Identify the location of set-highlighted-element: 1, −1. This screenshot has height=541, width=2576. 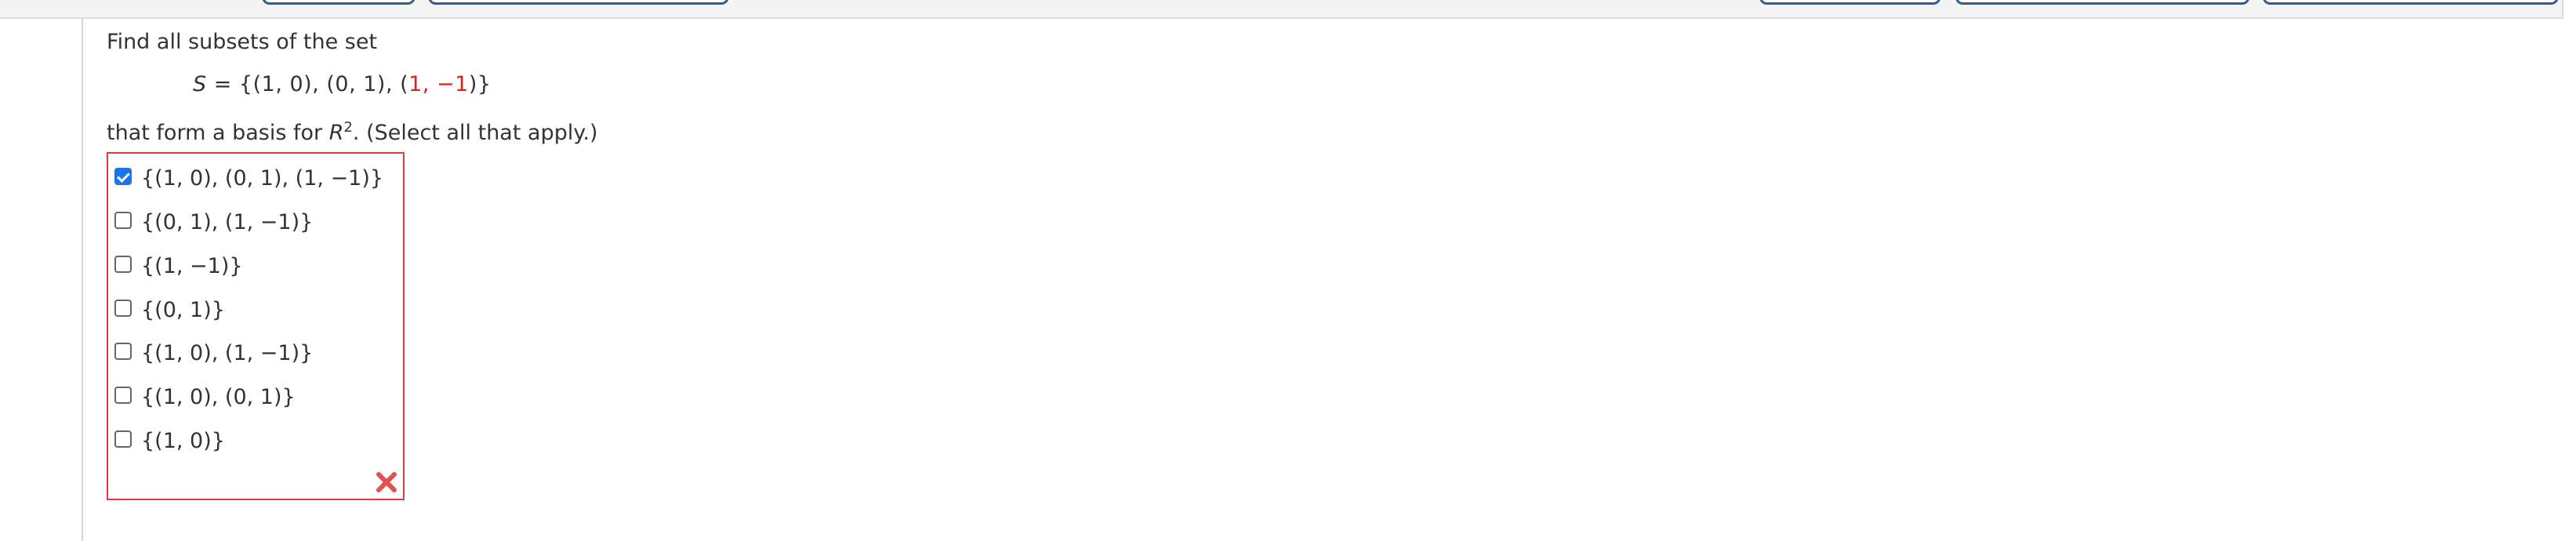
(439, 84).